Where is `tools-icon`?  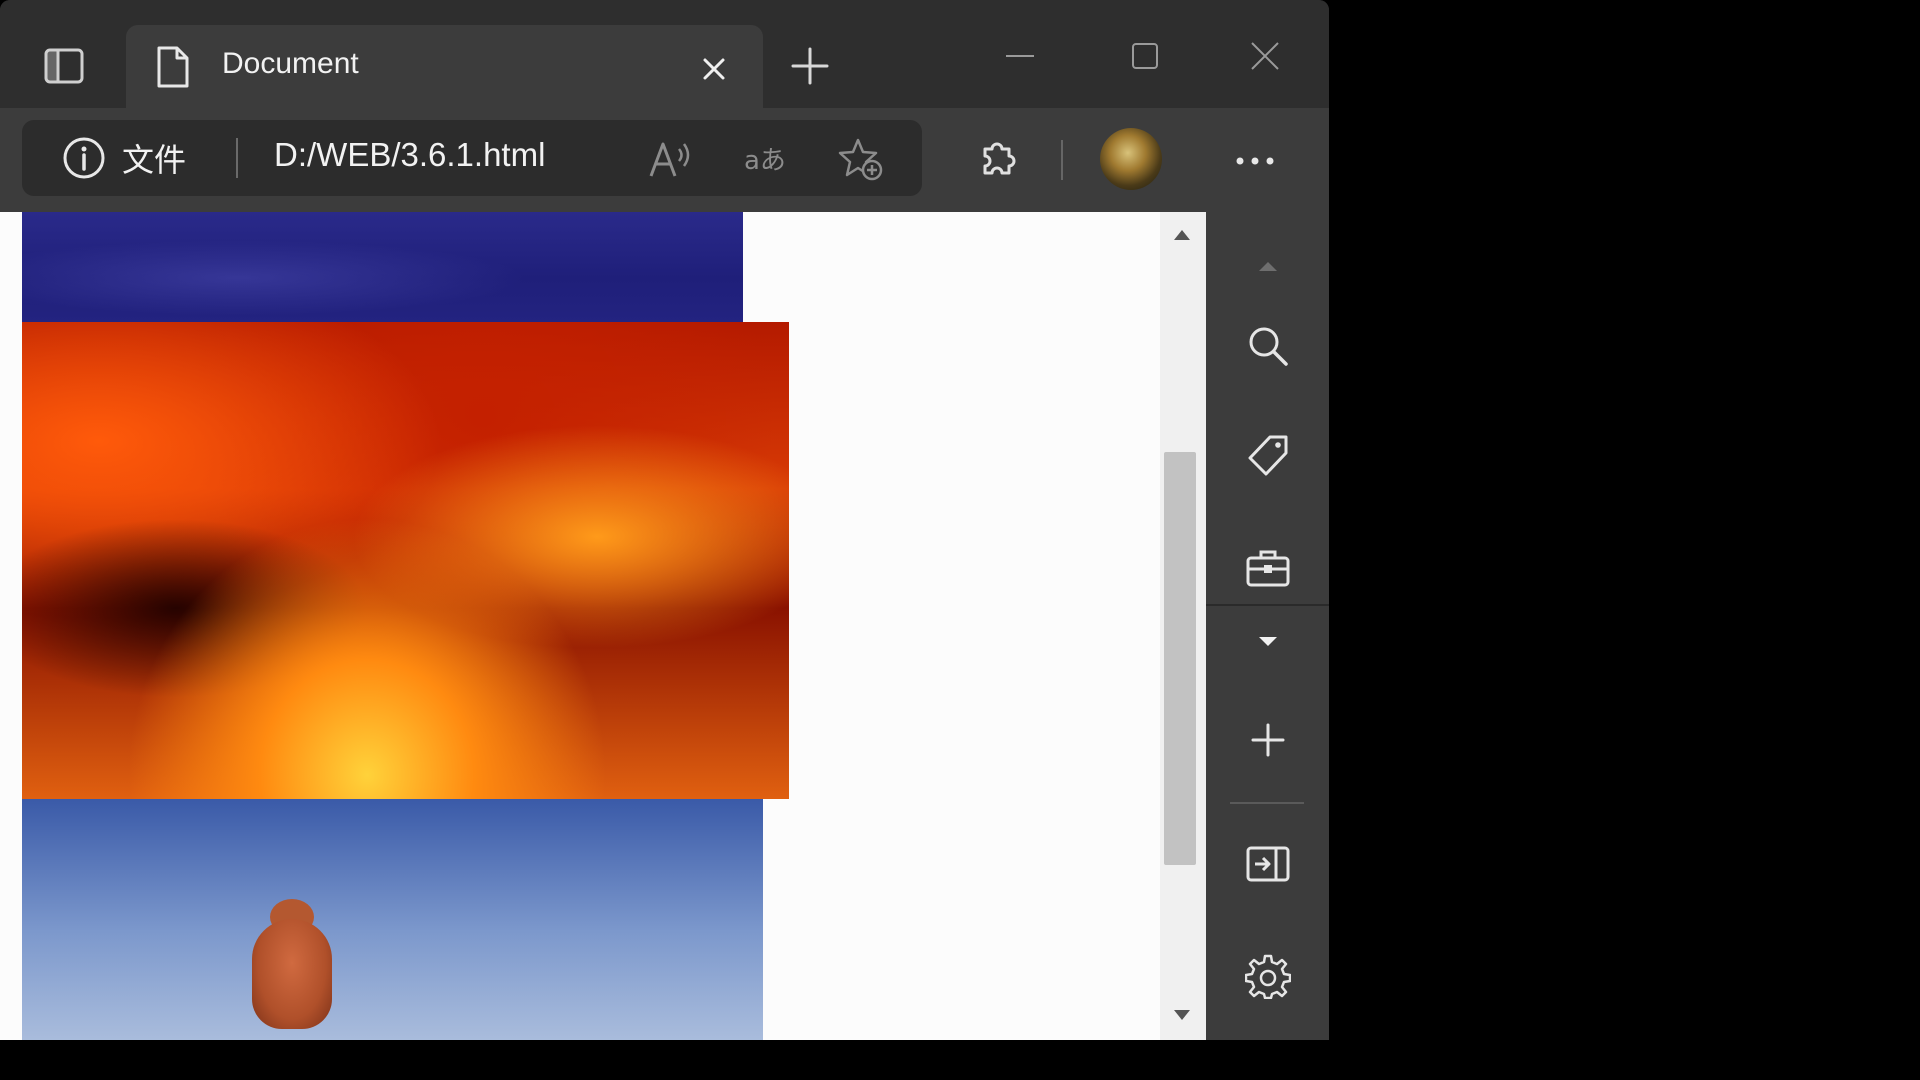
tools-icon is located at coordinates (1268, 568).